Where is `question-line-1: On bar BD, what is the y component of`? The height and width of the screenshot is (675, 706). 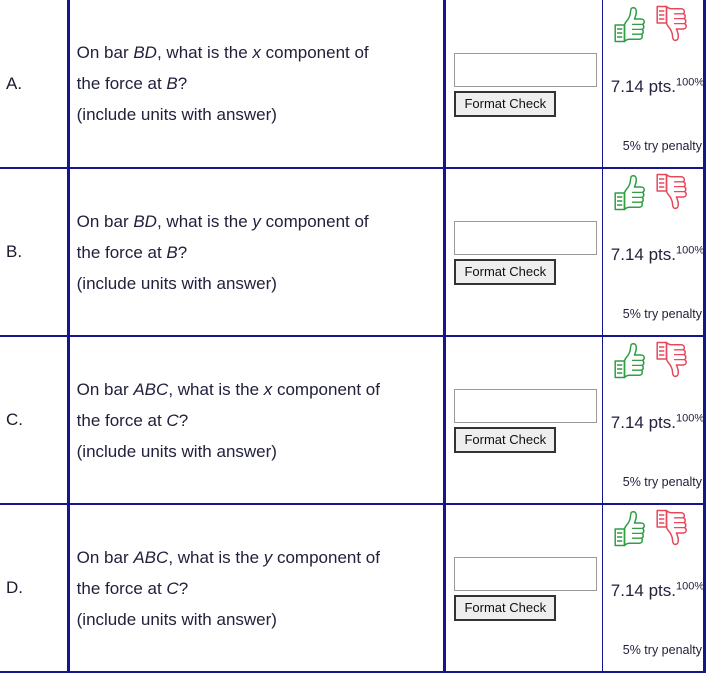 question-line-1: On bar BD, what is the y component of is located at coordinates (257, 221).